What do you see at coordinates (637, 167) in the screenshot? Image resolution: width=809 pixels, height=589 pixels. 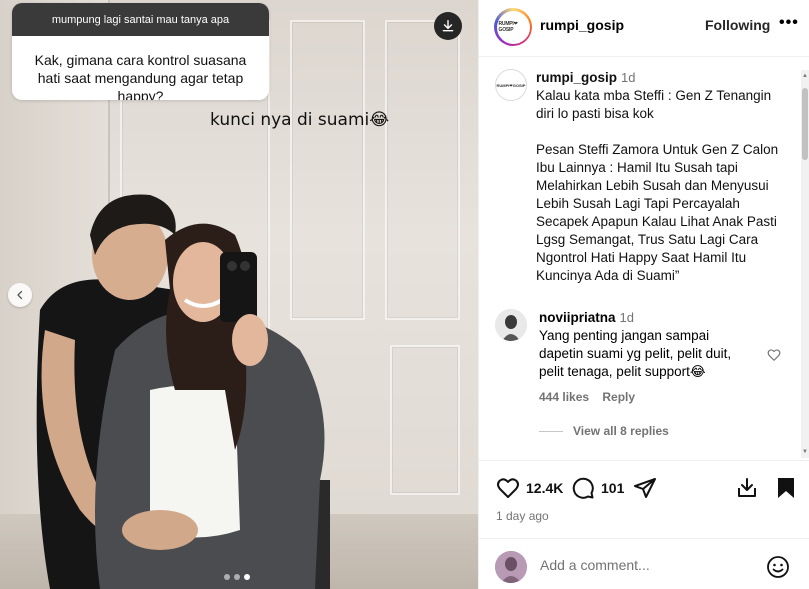 I see `caption-line: Ibu Lainnya : Hamil Itu Susah tapi` at bounding box center [637, 167].